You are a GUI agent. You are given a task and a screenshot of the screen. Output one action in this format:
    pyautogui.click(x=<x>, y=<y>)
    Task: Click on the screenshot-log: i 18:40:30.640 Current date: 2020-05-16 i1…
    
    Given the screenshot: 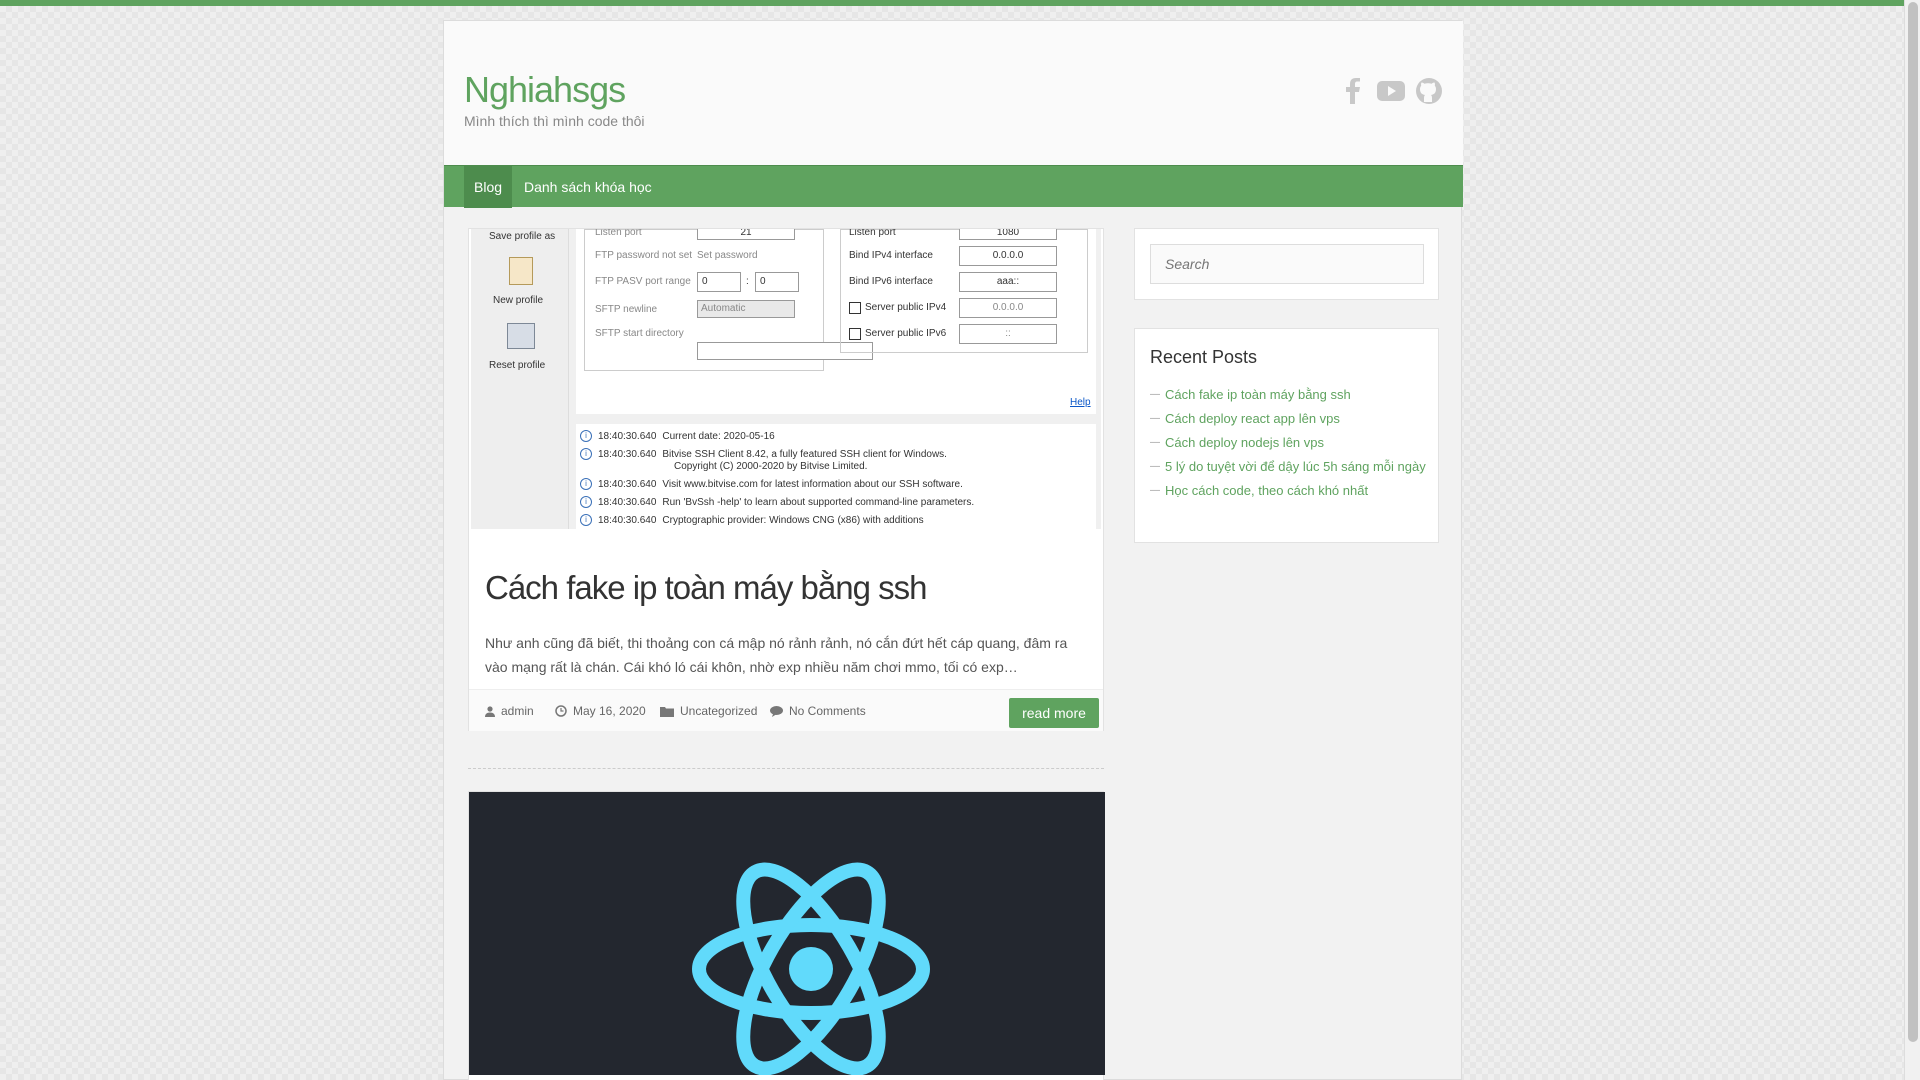 What is the action you would take?
    pyautogui.click(x=836, y=476)
    